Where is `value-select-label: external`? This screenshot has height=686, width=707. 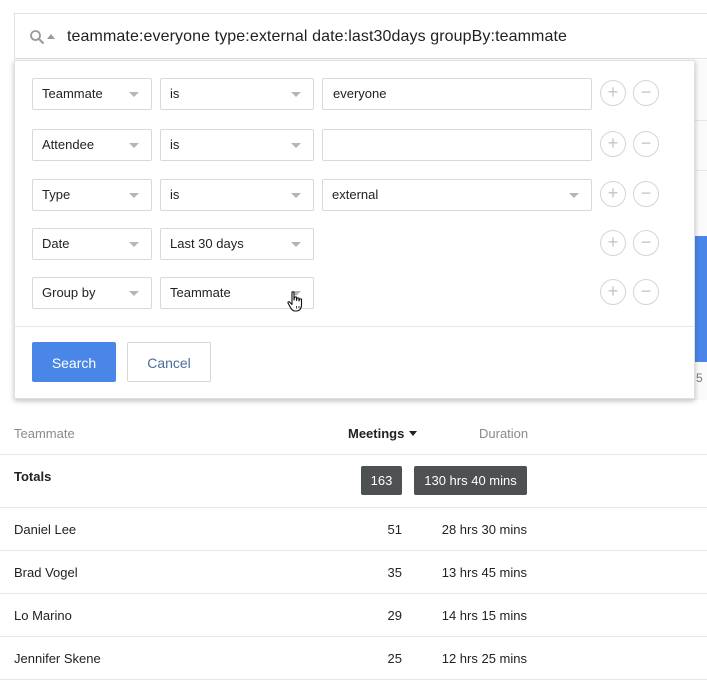 value-select-label: external is located at coordinates (355, 194).